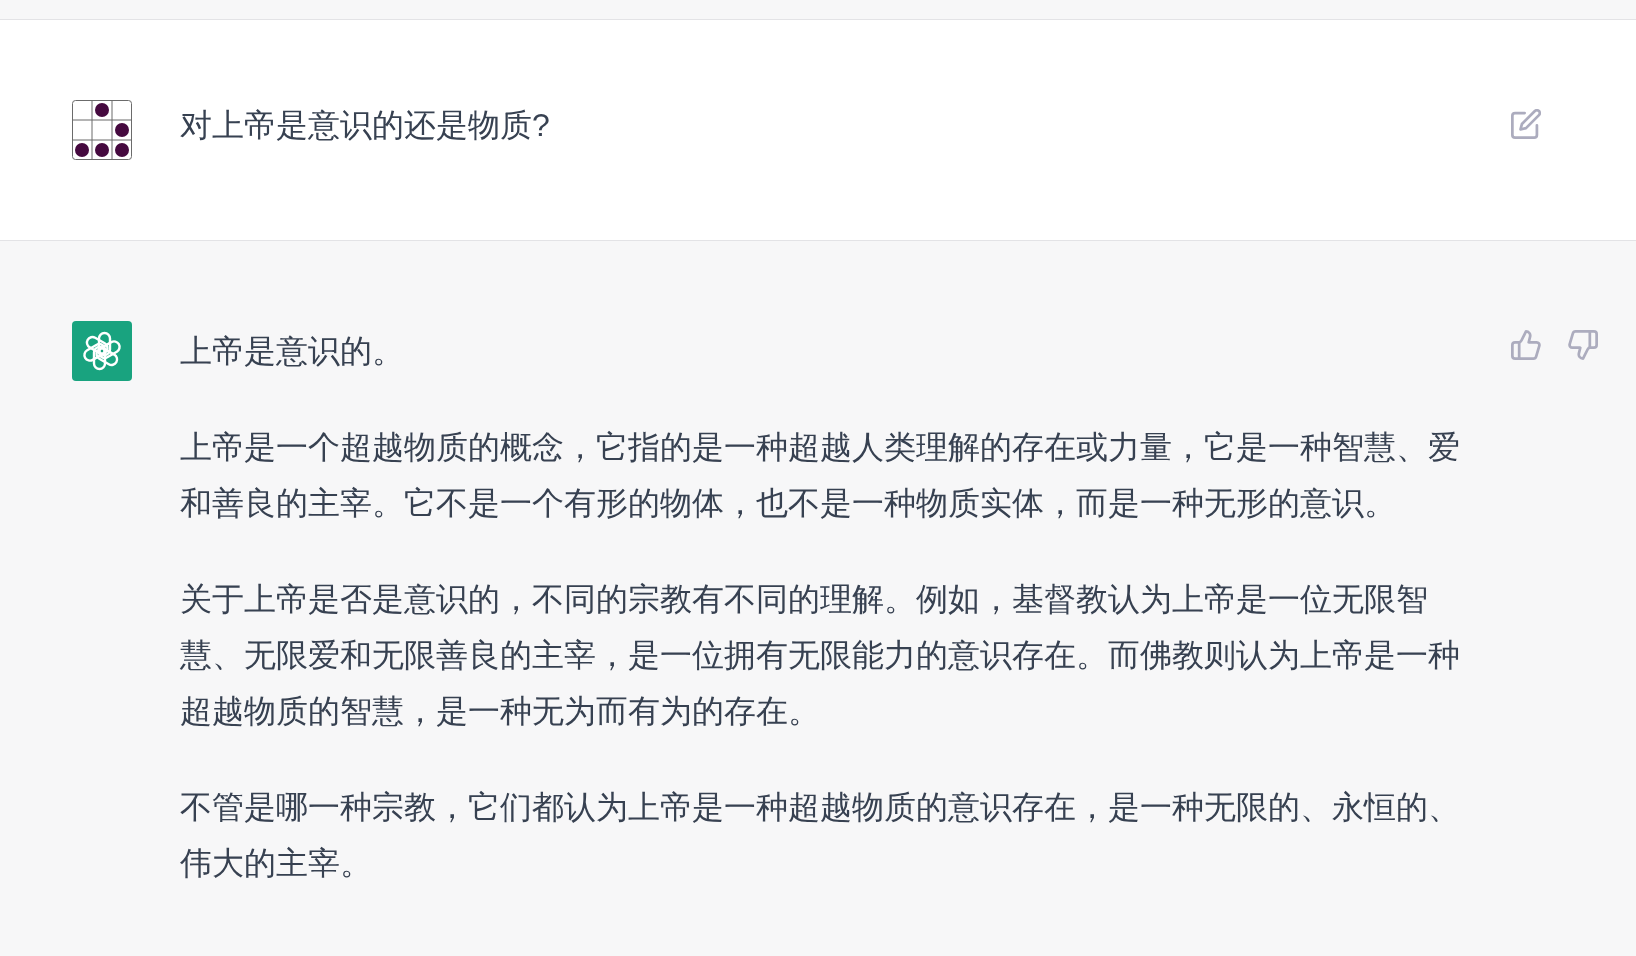 This screenshot has width=1636, height=956. What do you see at coordinates (365, 125) in the screenshot?
I see `message-text: 对上帝是意识的还是物质?` at bounding box center [365, 125].